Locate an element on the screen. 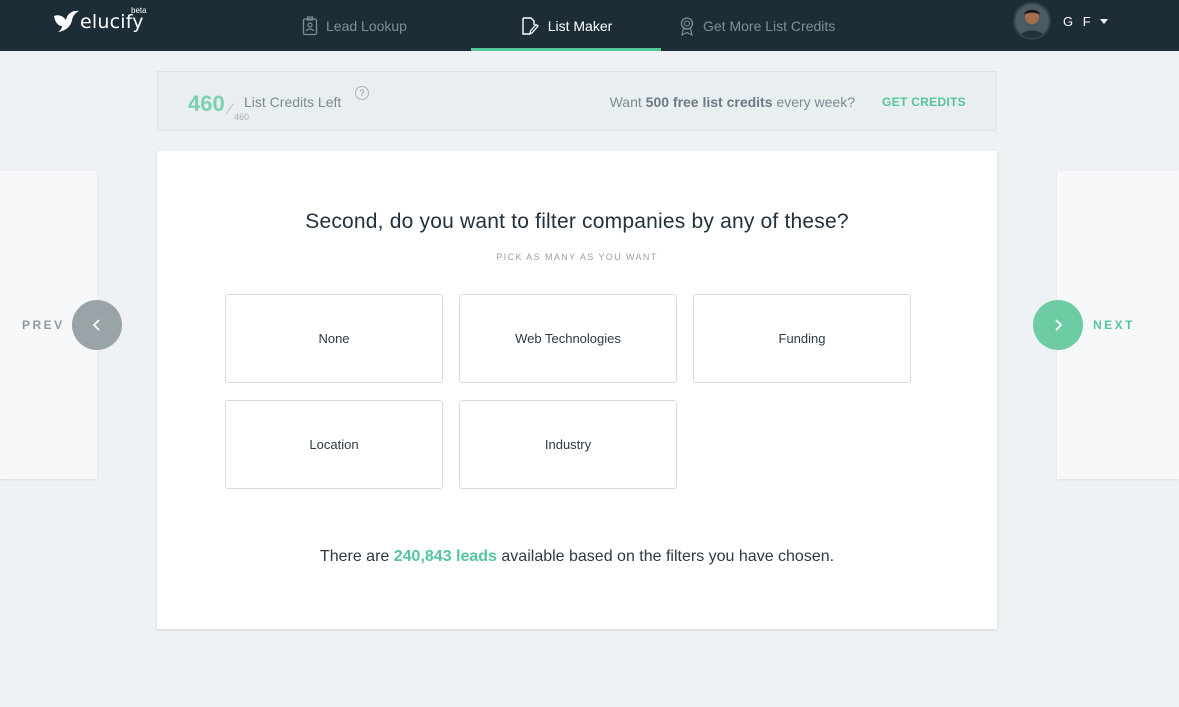 This screenshot has height=707, width=1179. chevron-right-icon is located at coordinates (1059, 325).